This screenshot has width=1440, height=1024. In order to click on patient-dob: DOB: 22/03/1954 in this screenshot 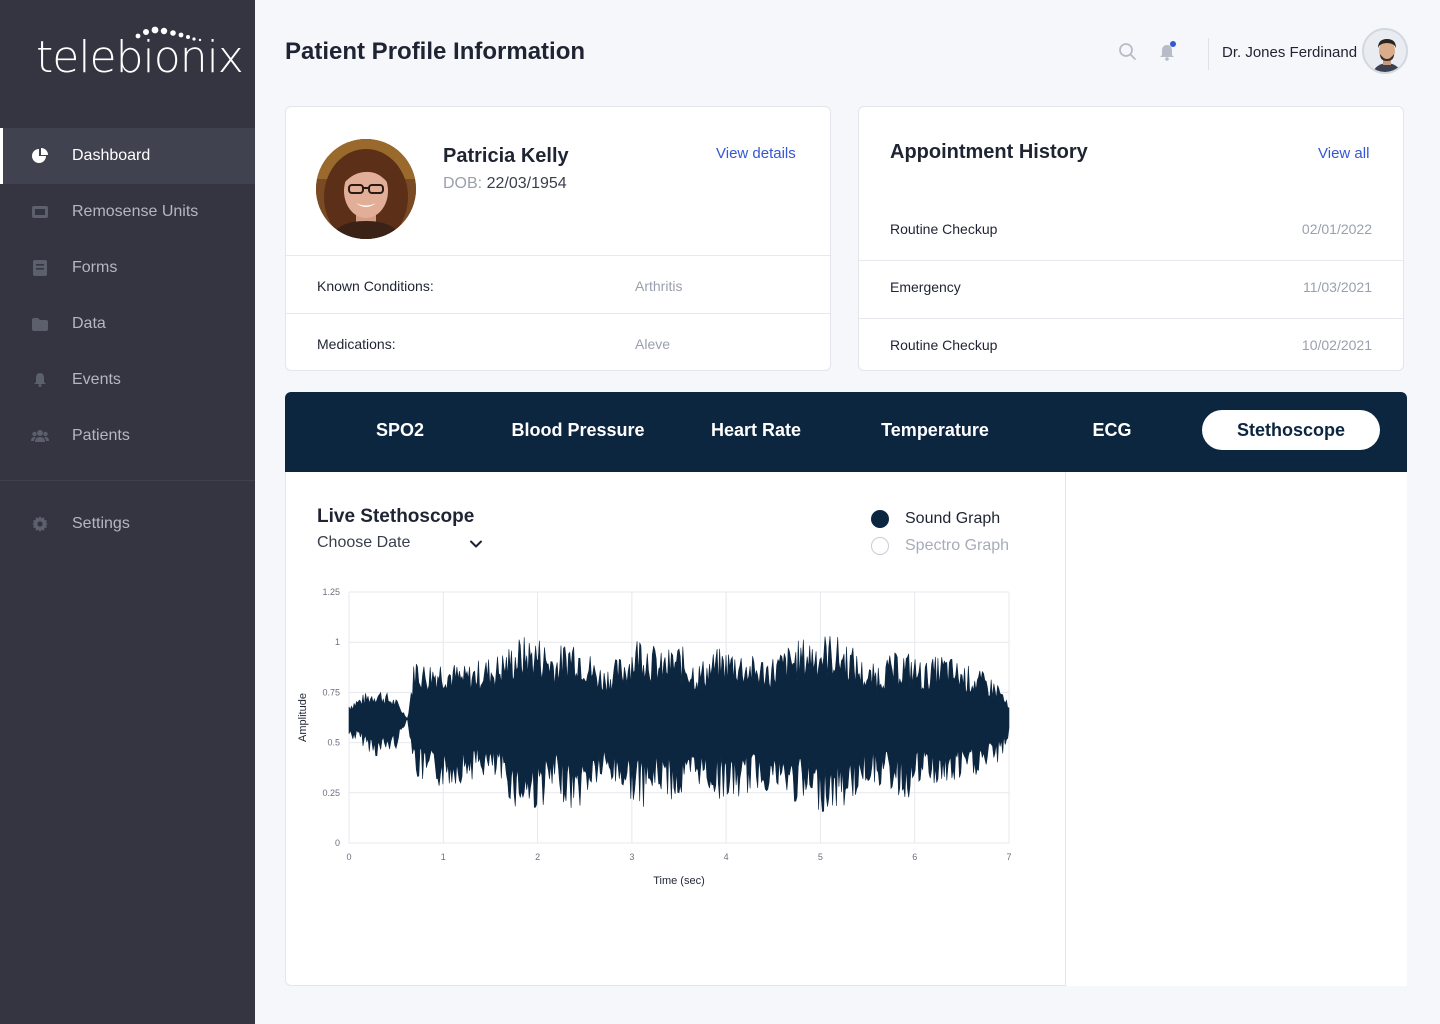, I will do `click(505, 184)`.